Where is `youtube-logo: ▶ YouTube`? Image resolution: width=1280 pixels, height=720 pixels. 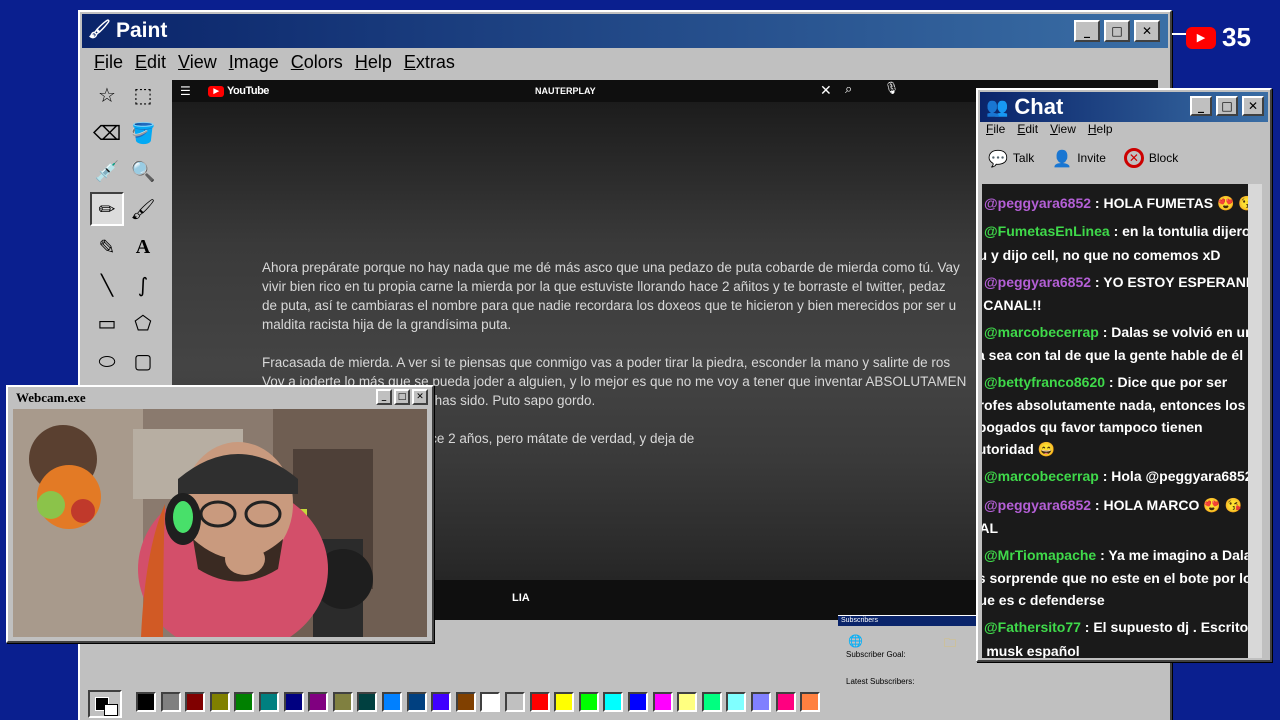
youtube-logo: ▶ YouTube is located at coordinates (238, 91).